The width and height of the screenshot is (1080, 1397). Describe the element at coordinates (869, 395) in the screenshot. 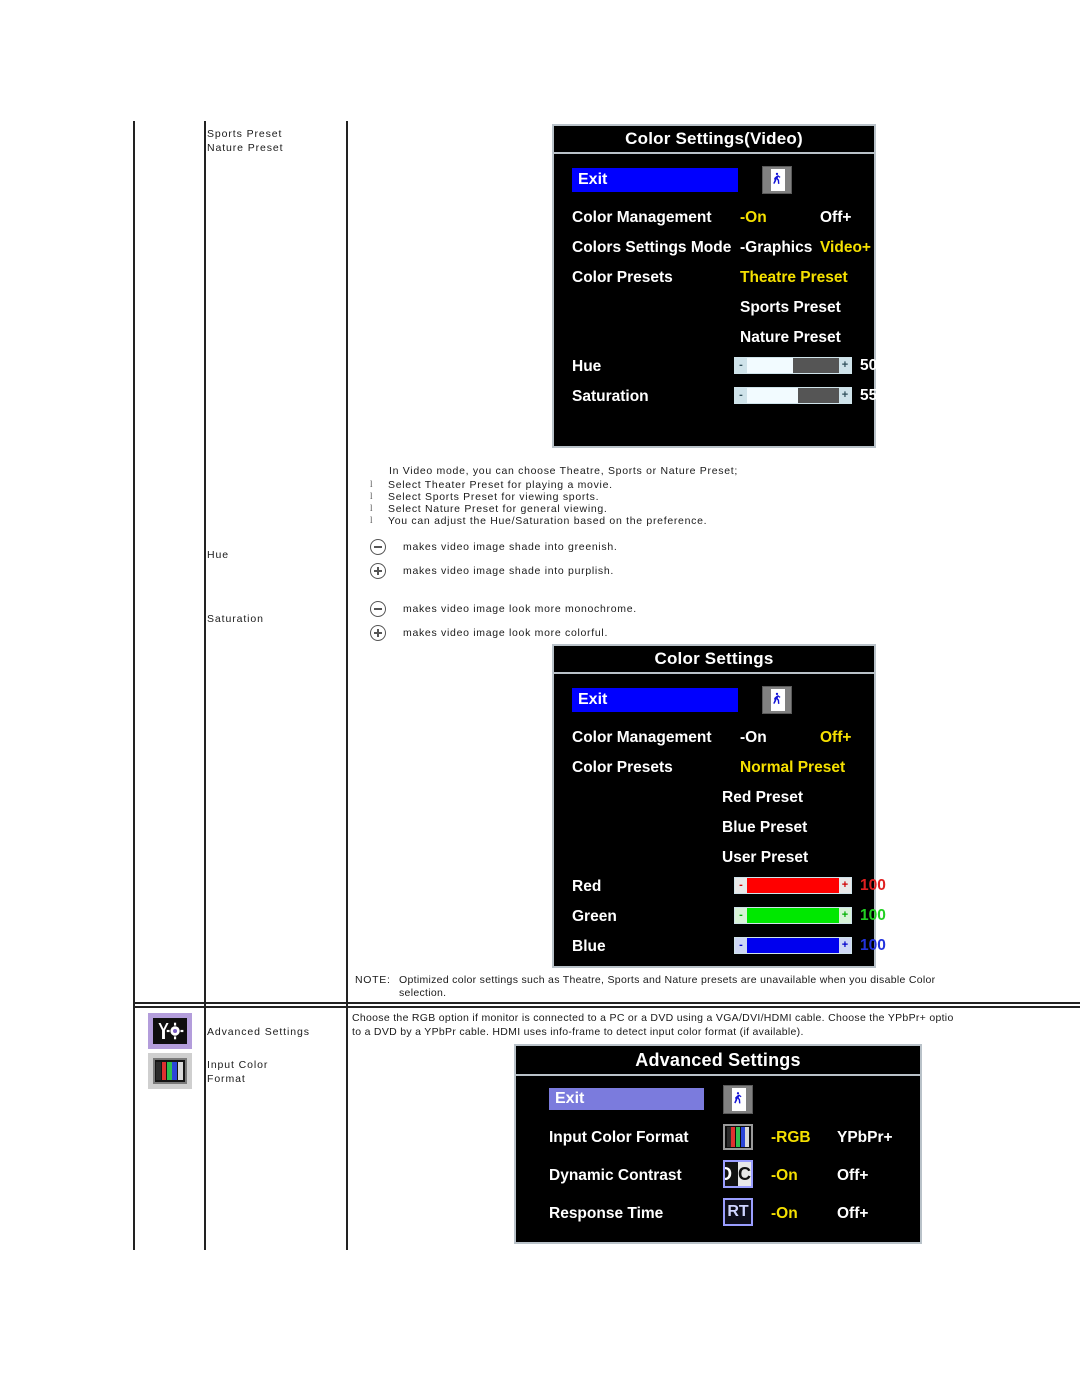

I see `saturation-value: 55` at that location.